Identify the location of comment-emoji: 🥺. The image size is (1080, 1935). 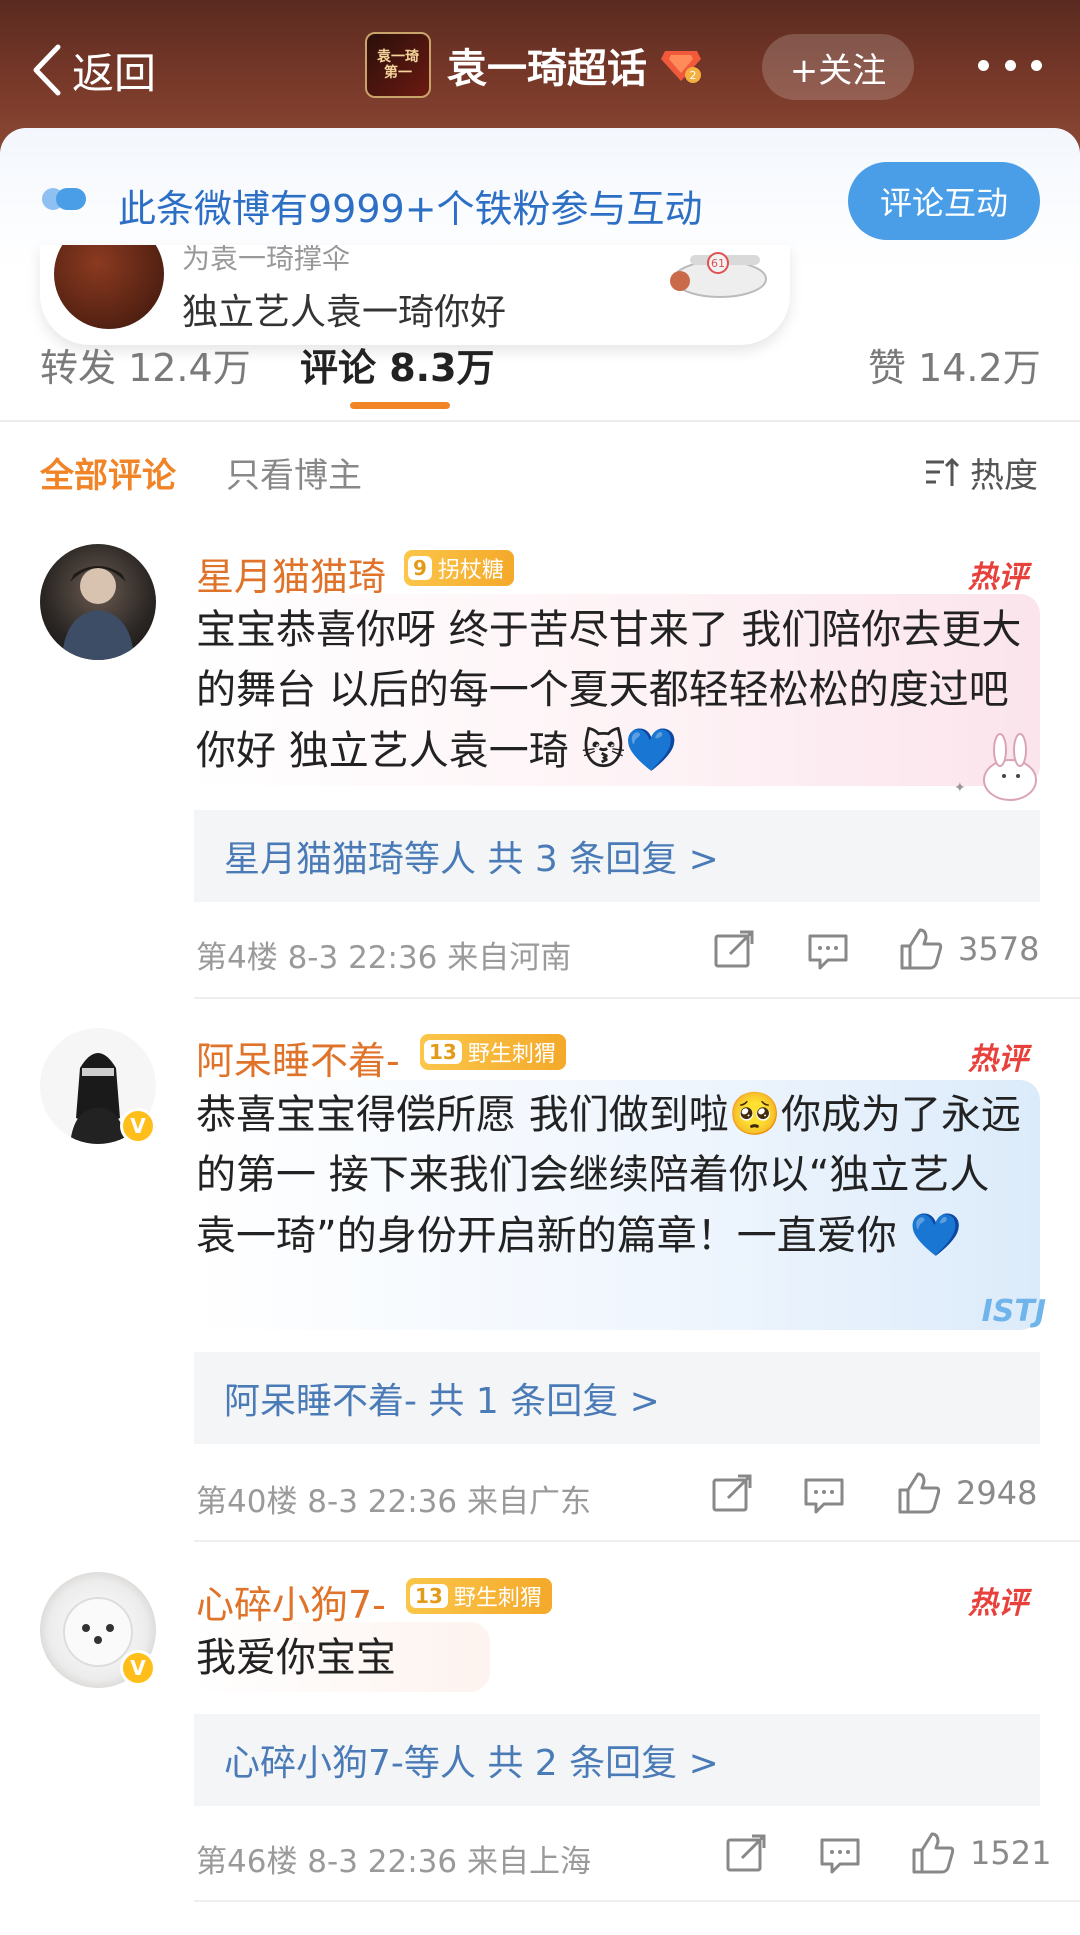
(755, 1113).